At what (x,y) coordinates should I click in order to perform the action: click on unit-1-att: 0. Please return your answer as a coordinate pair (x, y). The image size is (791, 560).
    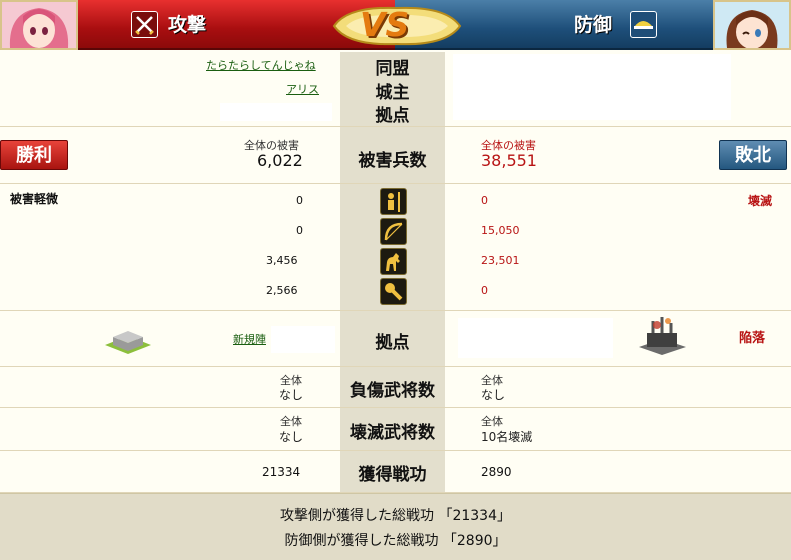
    Looking at the image, I should click on (299, 200).